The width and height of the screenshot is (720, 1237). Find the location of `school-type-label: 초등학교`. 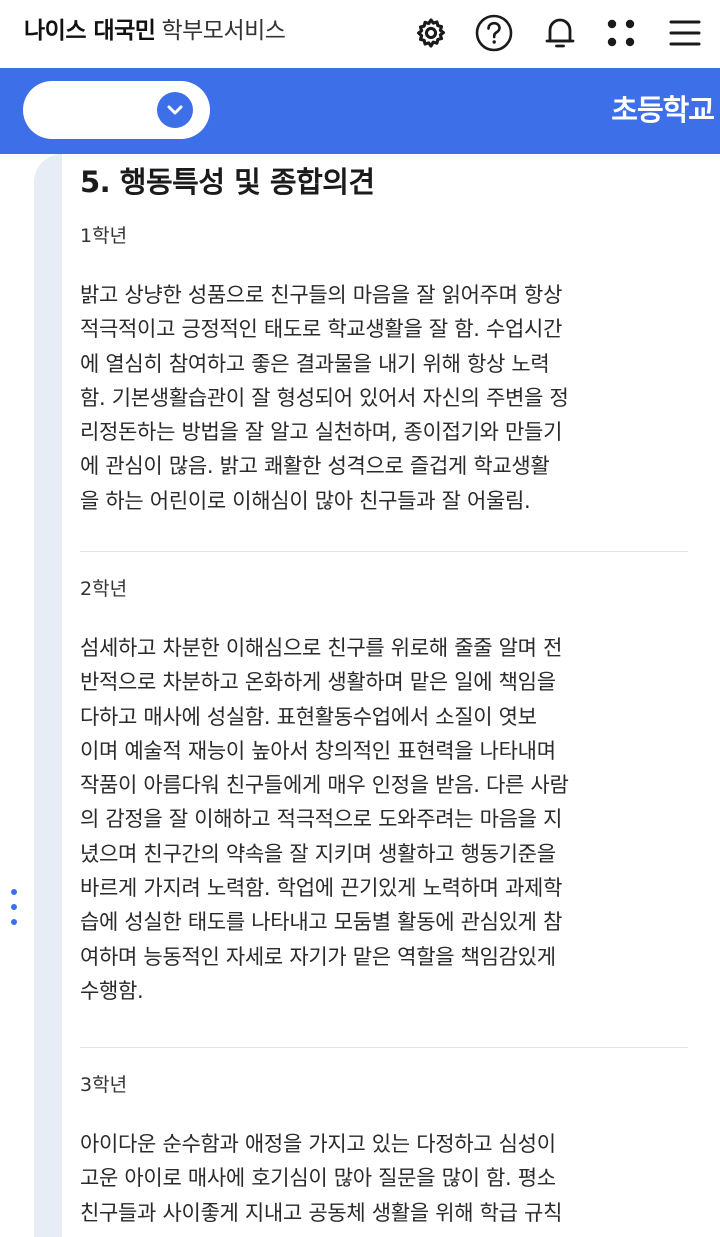

school-type-label: 초등학교 is located at coordinates (663, 110).